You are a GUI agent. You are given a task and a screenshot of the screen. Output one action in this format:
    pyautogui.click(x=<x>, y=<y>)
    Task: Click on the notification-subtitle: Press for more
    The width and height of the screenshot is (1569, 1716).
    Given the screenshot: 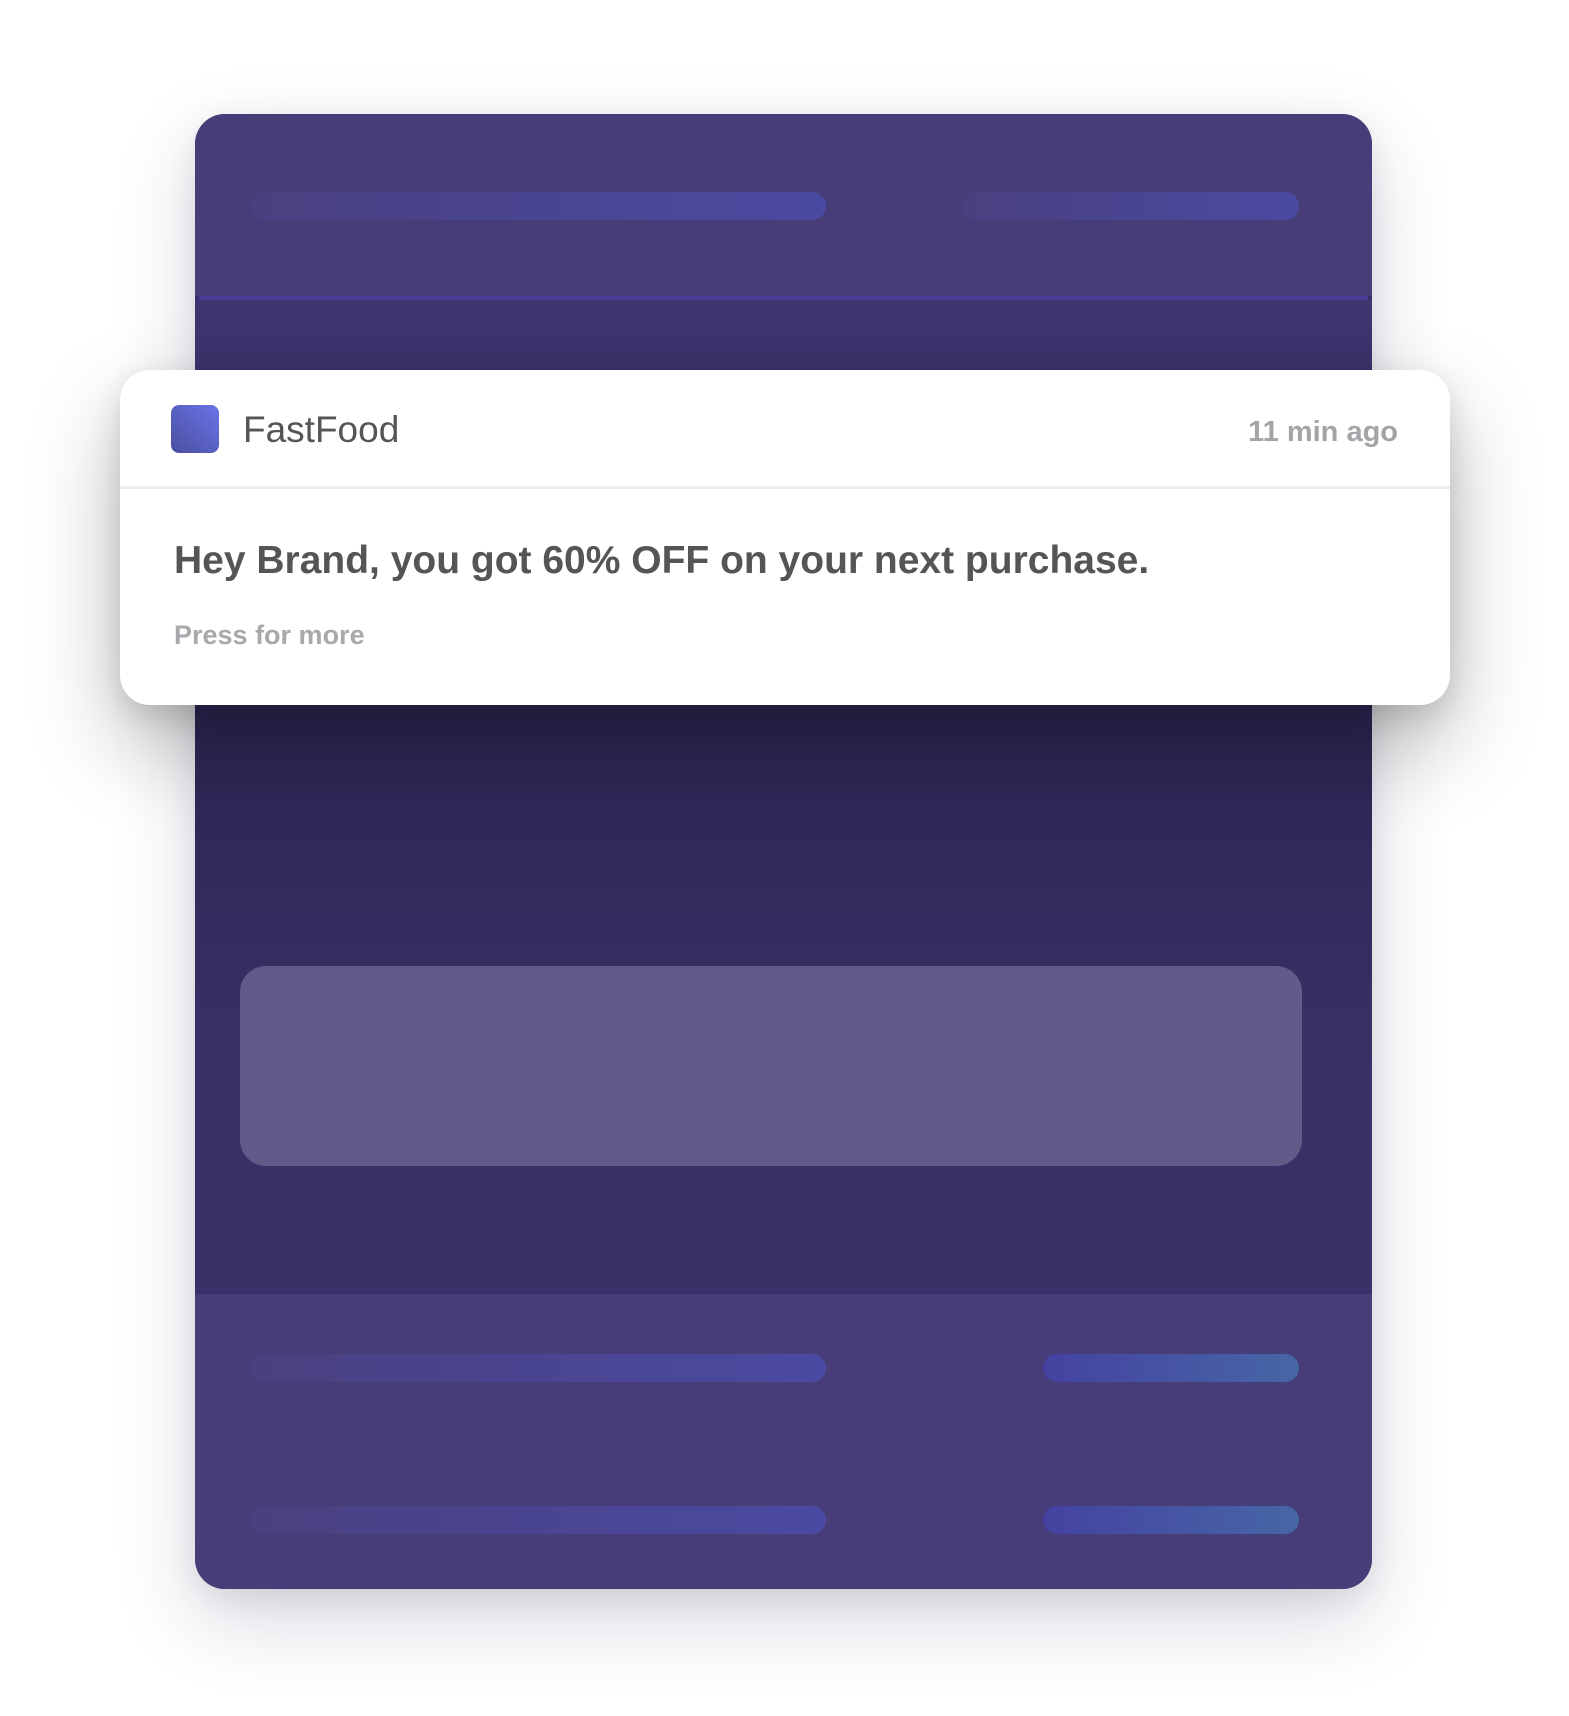 What is the action you would take?
    pyautogui.click(x=269, y=635)
    